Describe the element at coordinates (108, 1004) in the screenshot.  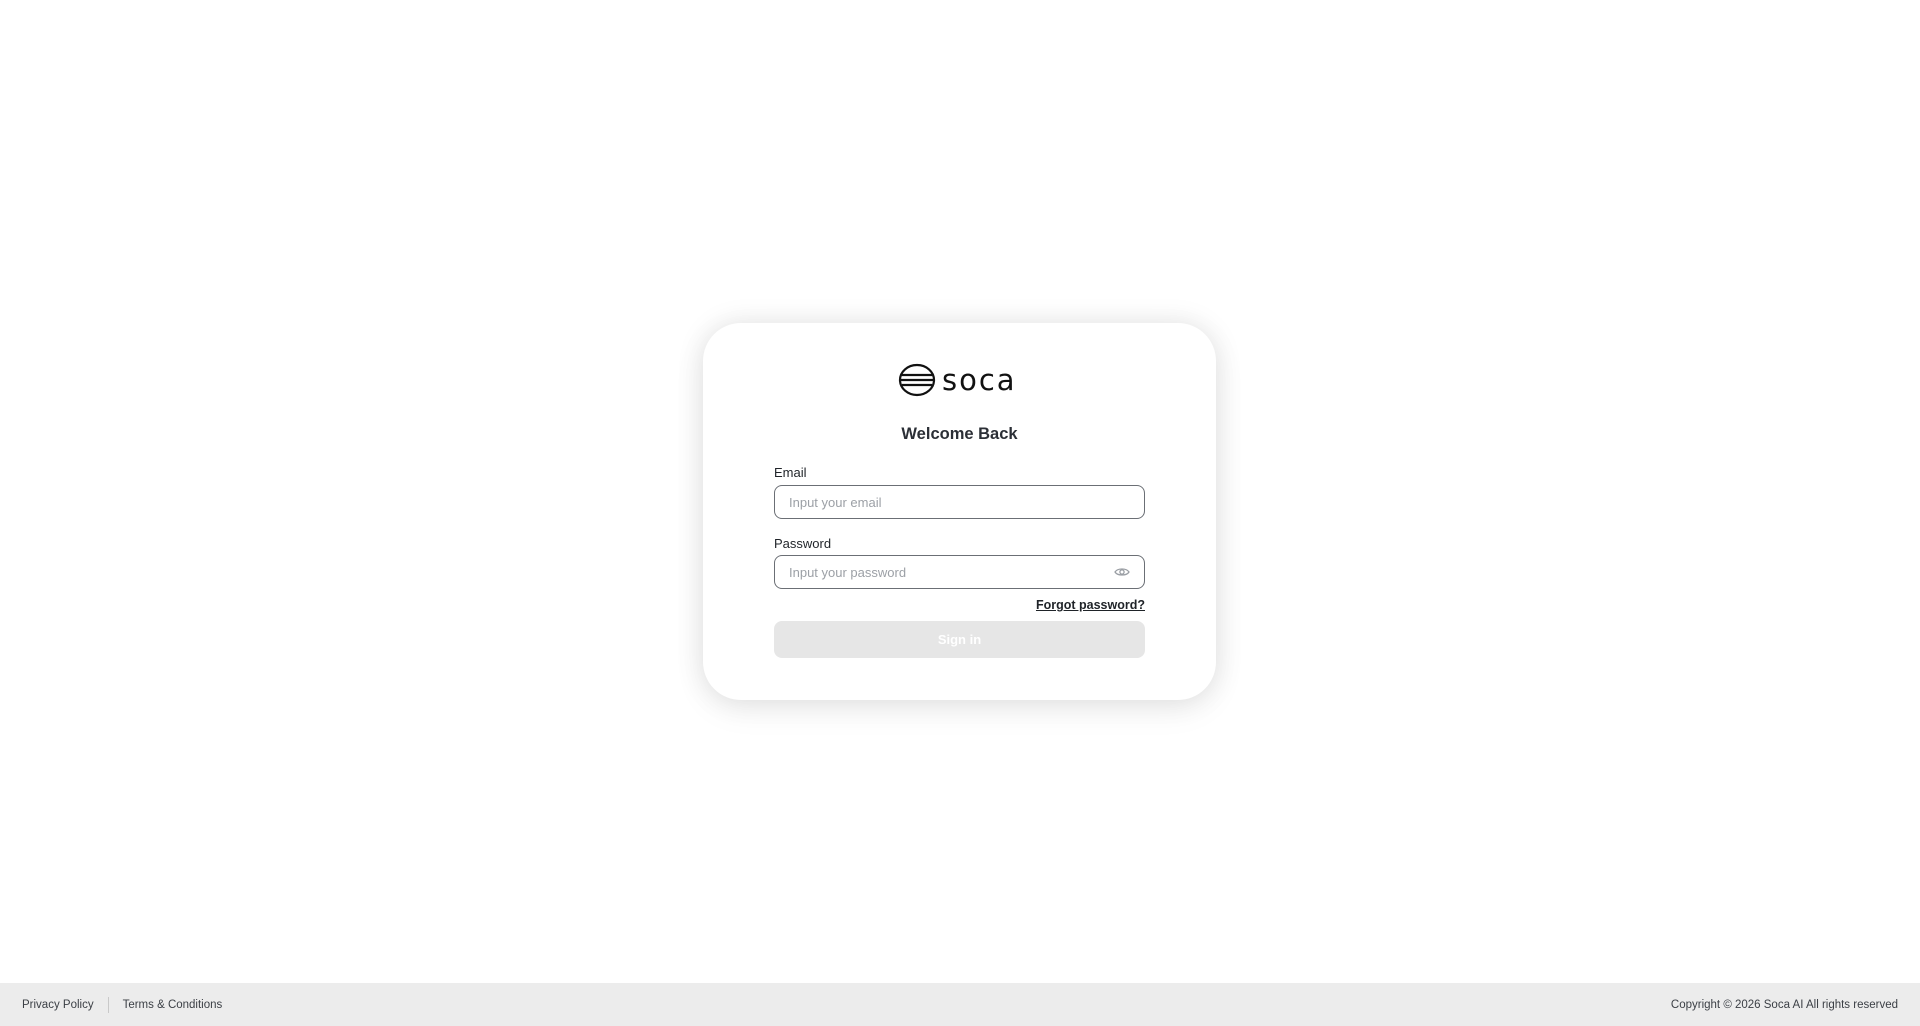
I see `footer-divider` at that location.